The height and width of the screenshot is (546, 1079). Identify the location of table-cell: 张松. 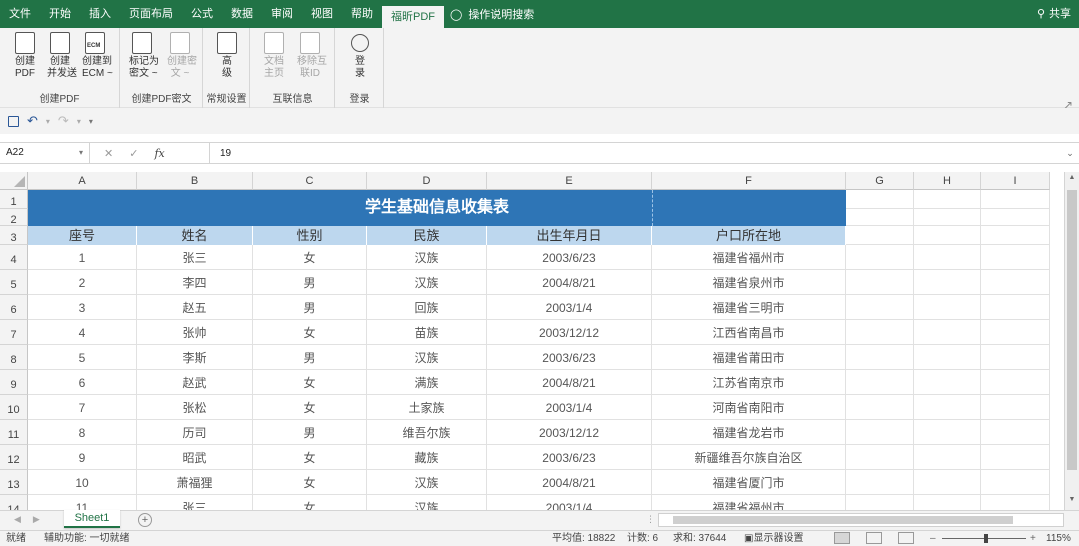
(195, 407).